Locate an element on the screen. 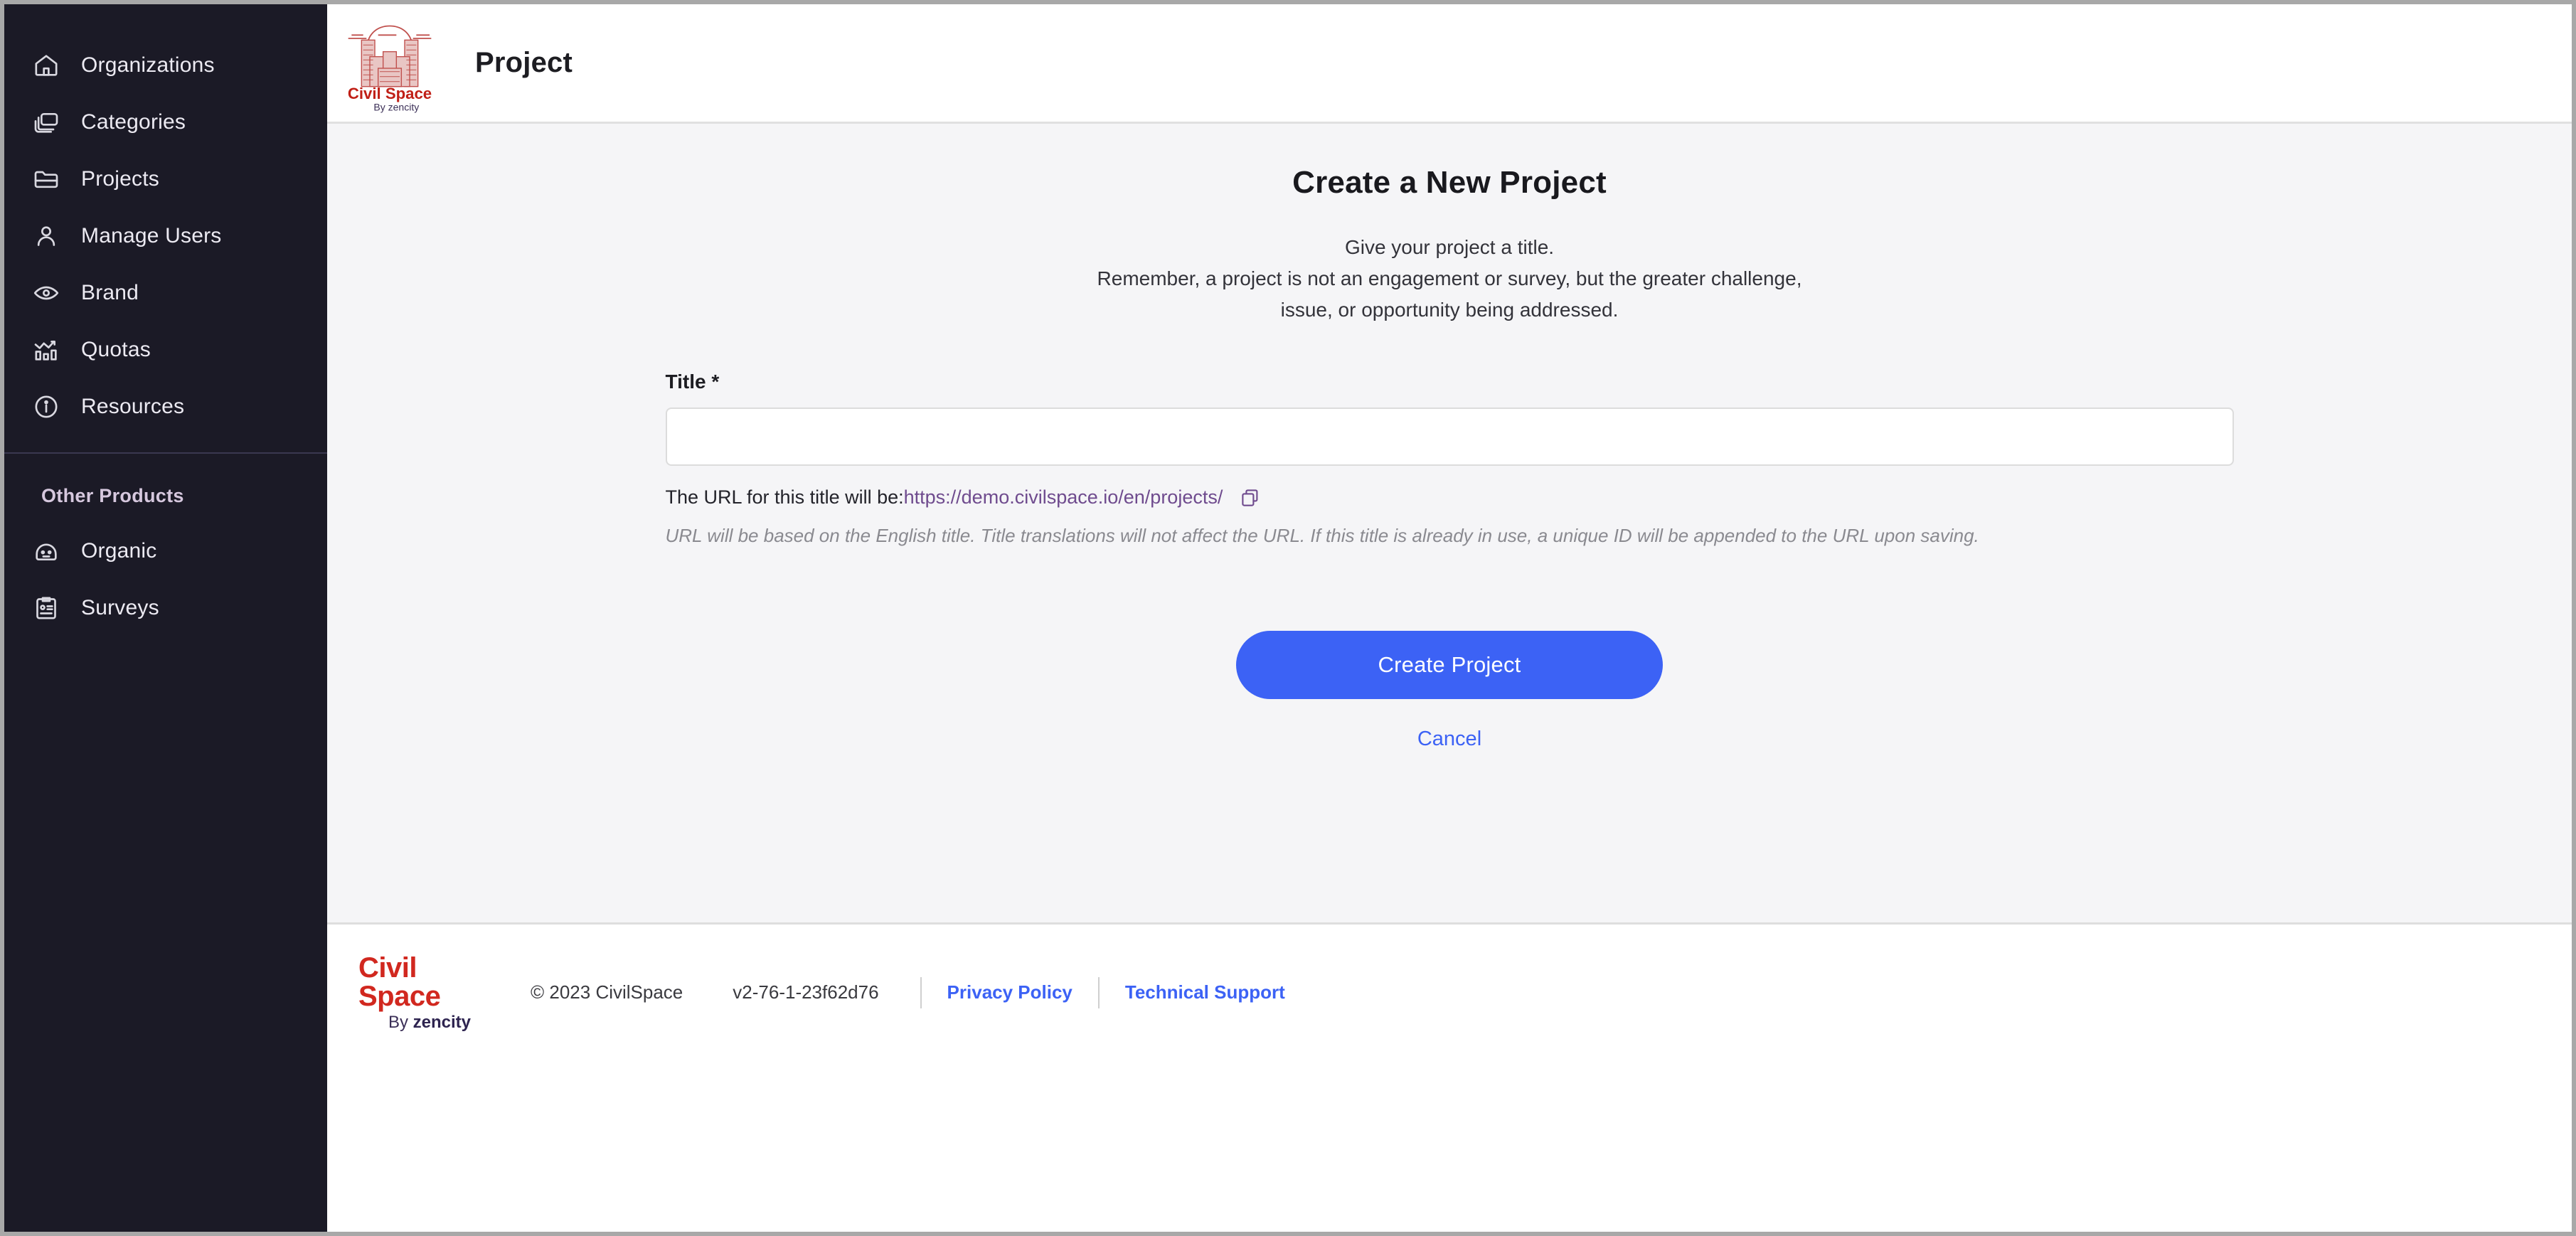 The height and width of the screenshot is (1236, 2576). info-circle-icon is located at coordinates (46, 406).